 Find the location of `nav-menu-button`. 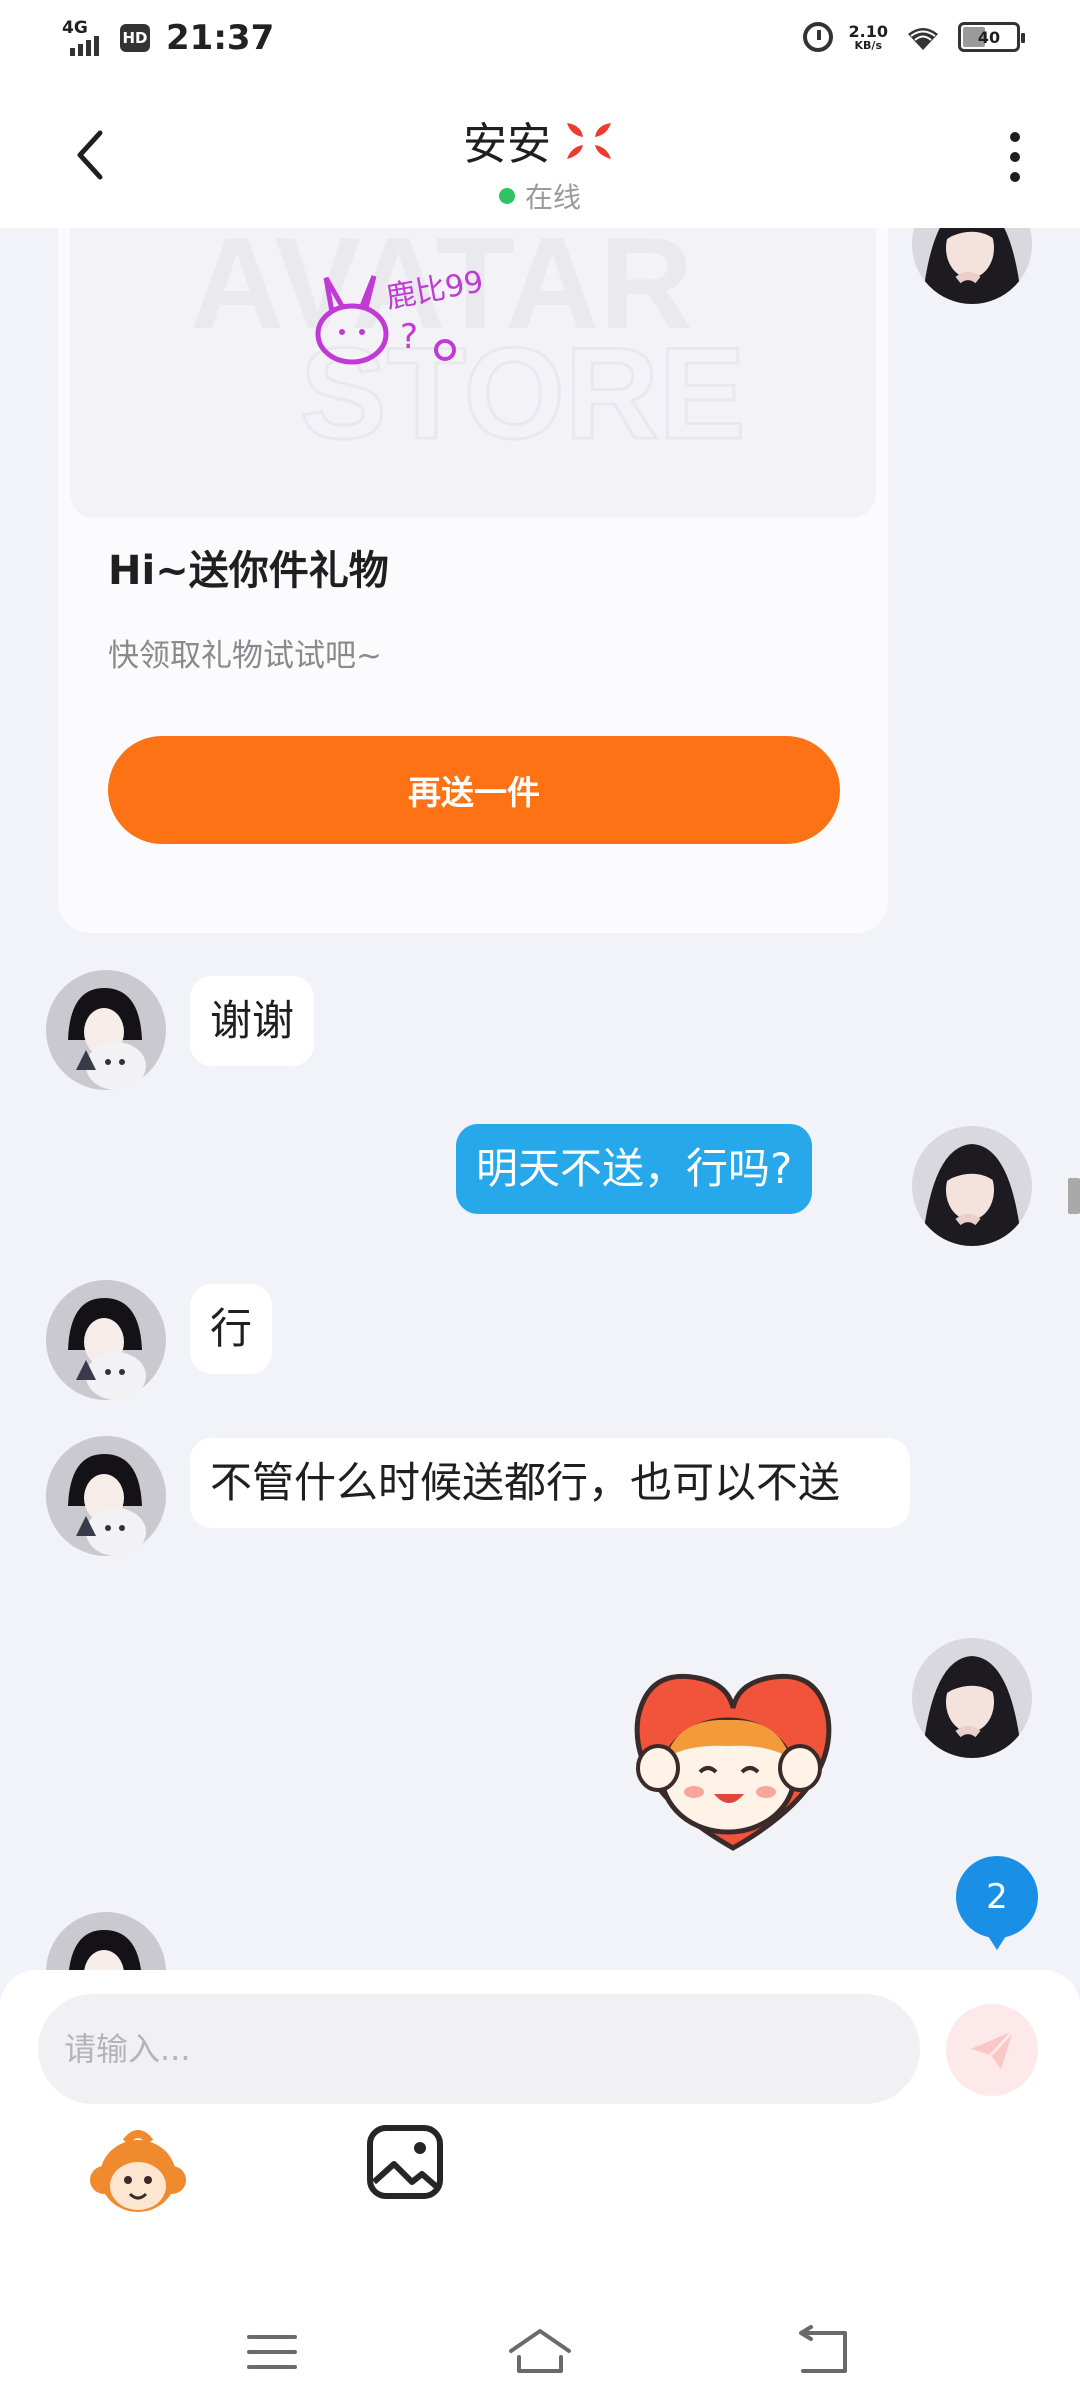

nav-menu-button is located at coordinates (272, 2352).